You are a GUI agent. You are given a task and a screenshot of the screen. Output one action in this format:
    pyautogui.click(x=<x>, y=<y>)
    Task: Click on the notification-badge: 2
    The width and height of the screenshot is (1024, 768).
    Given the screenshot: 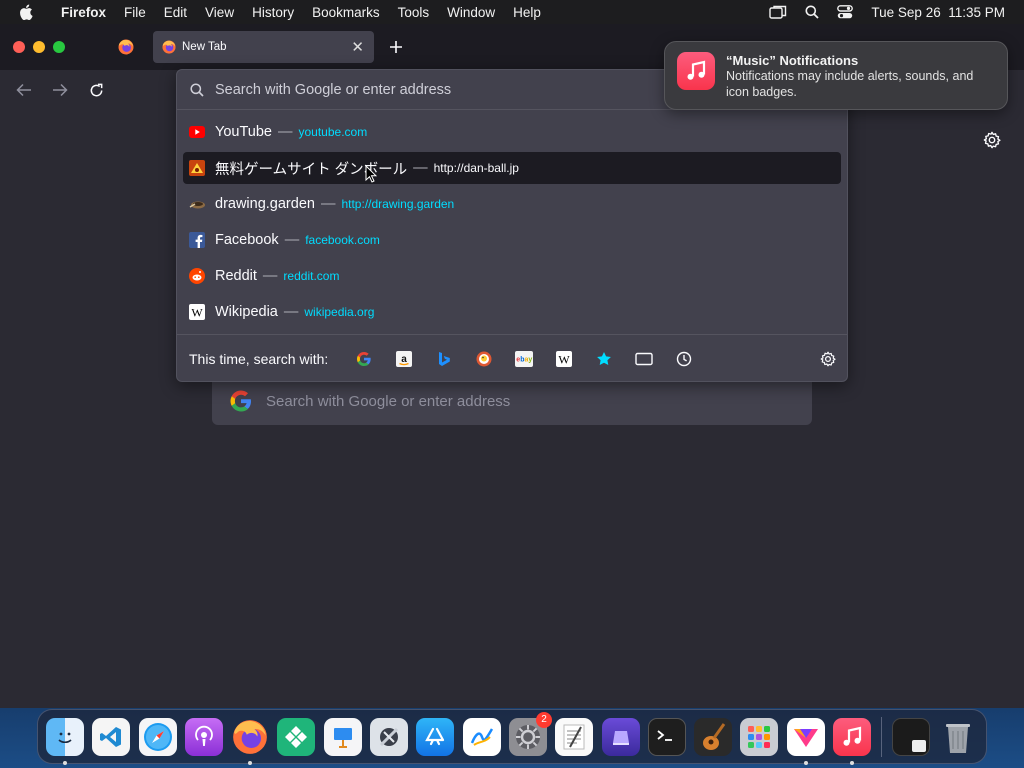 What is the action you would take?
    pyautogui.click(x=543, y=719)
    